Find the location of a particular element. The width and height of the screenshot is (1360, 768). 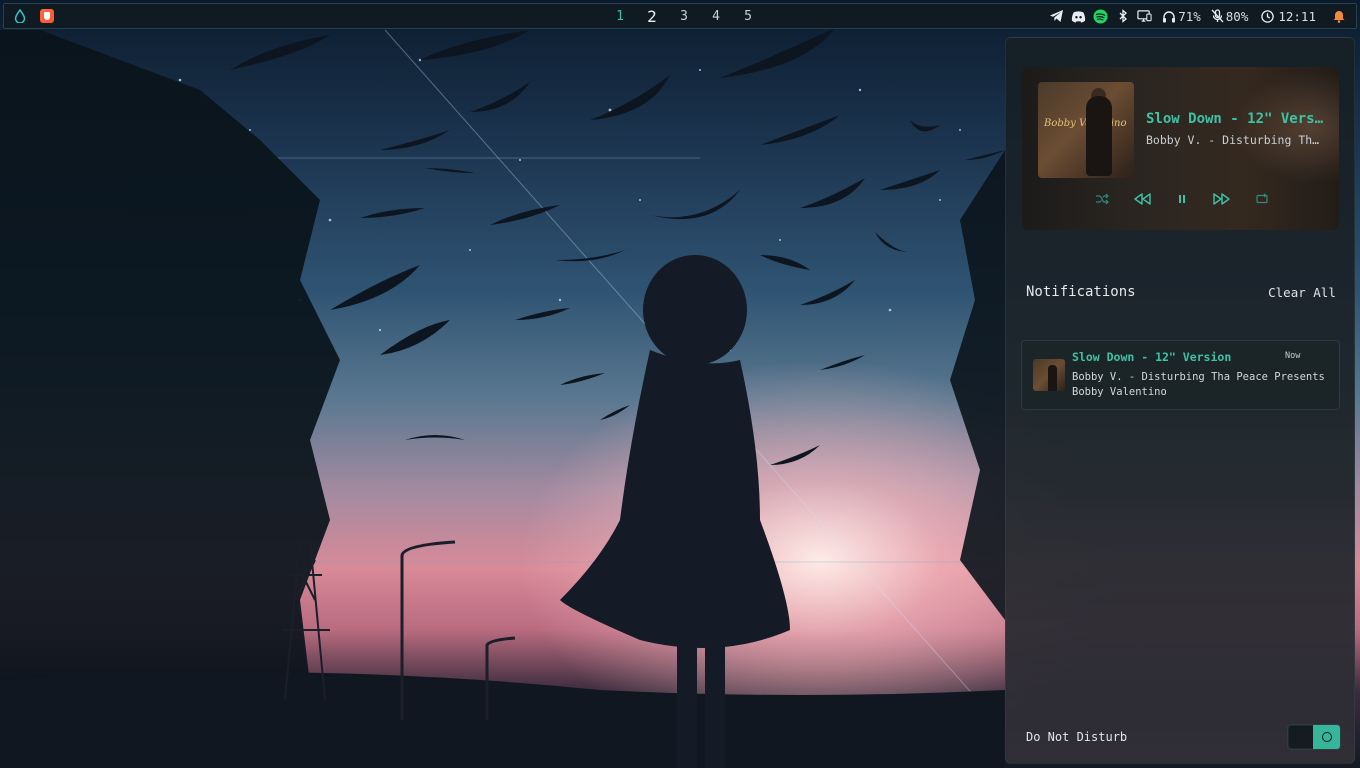

workspace-3: 3 is located at coordinates (684, 16).